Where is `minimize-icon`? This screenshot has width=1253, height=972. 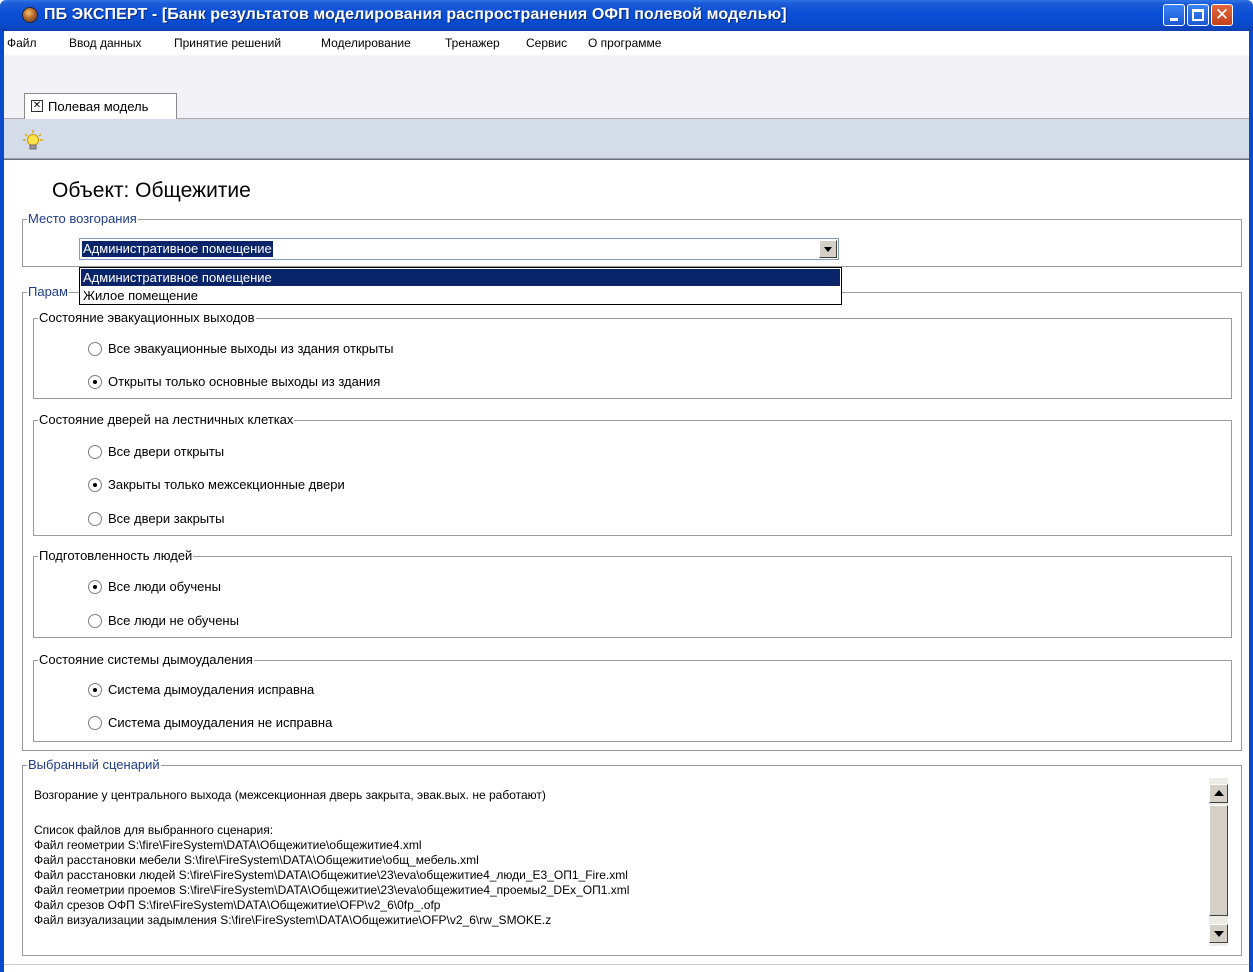 minimize-icon is located at coordinates (1174, 19).